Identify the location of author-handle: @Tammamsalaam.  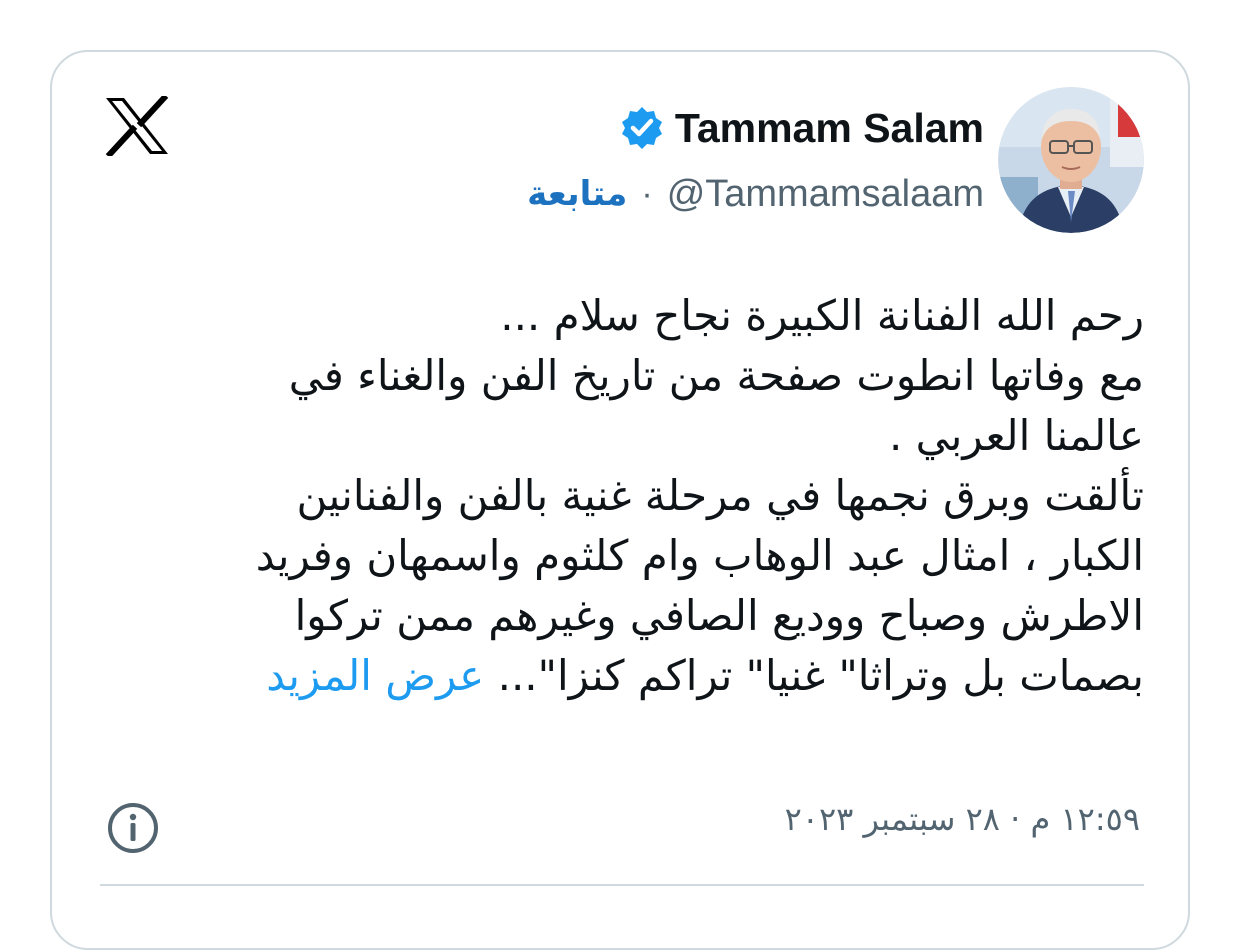
(825, 194).